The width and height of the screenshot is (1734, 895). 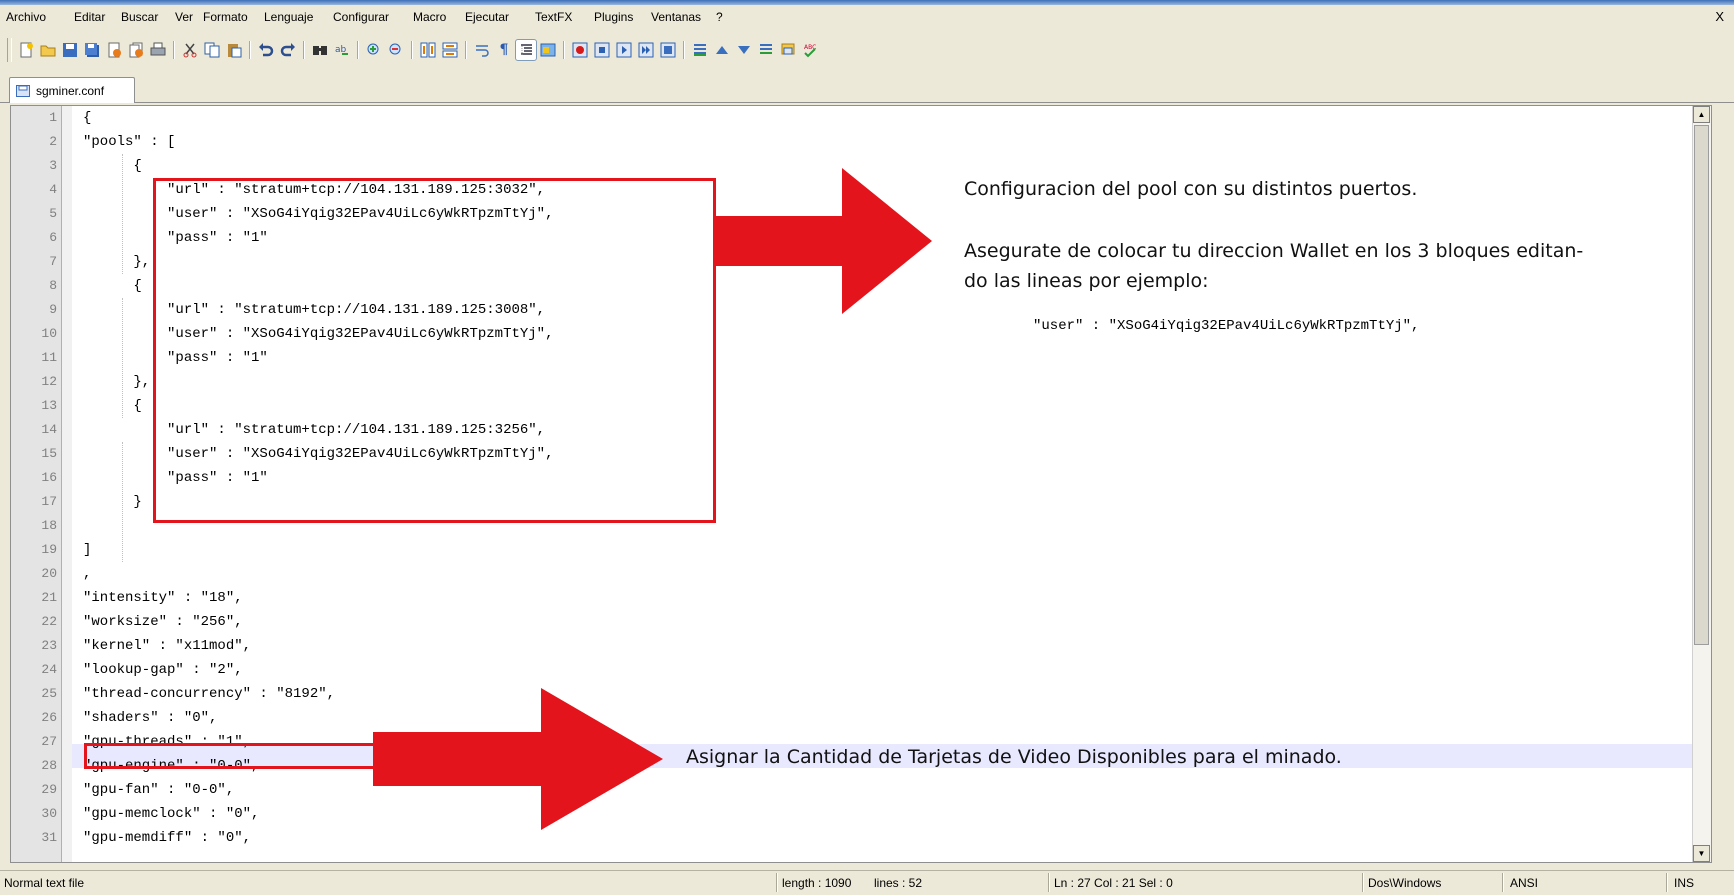 What do you see at coordinates (26, 50) in the screenshot?
I see `new-file-icon` at bounding box center [26, 50].